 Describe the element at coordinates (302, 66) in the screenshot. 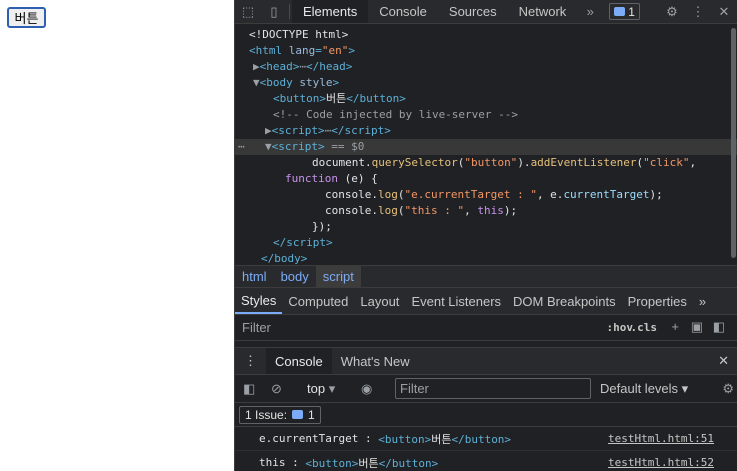

I see `ellipsis-icon: ⋯` at that location.